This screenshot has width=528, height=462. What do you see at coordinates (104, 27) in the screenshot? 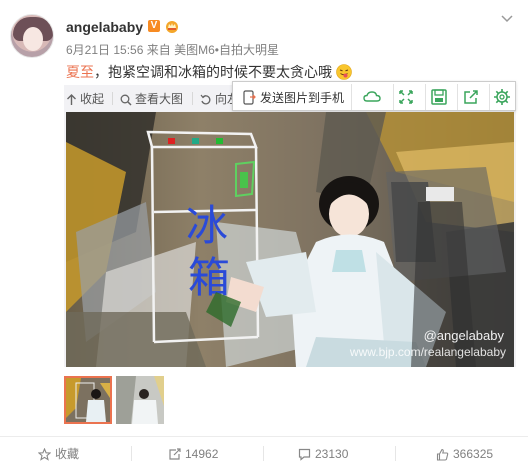
I see `username: angelababy` at bounding box center [104, 27].